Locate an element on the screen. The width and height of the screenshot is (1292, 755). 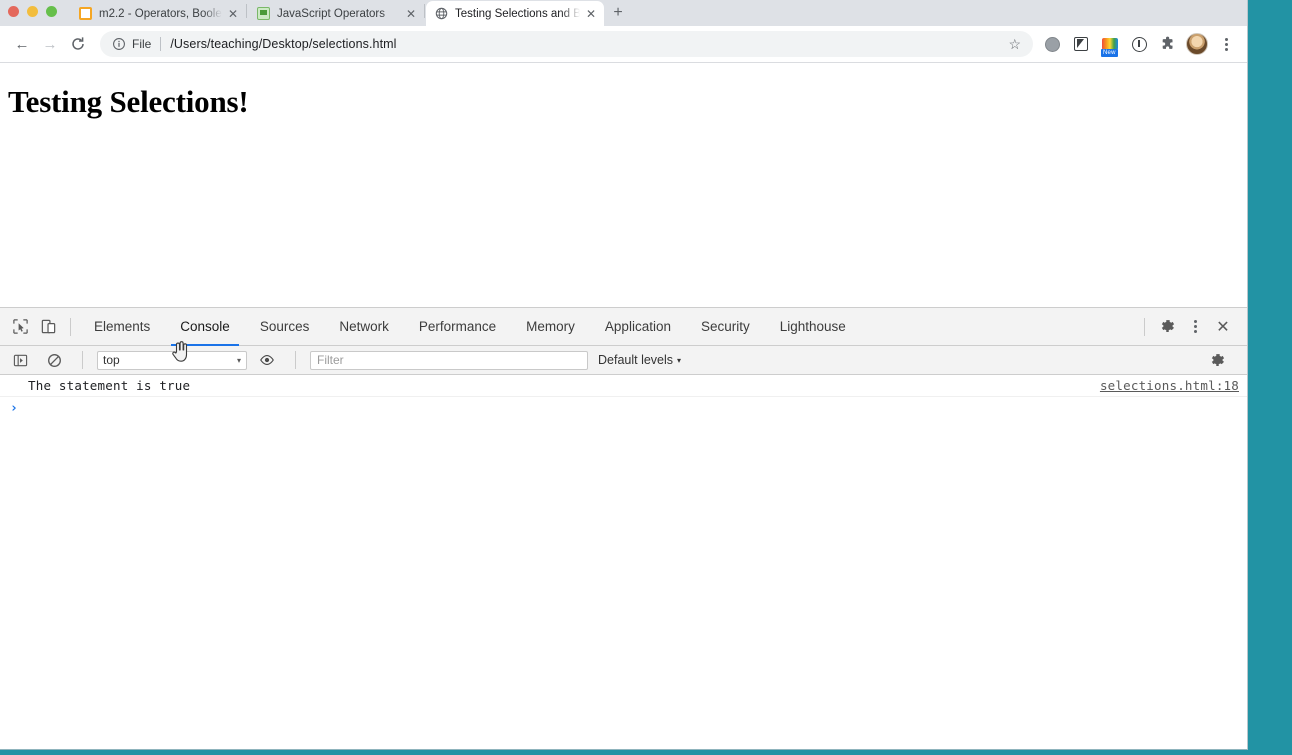
extension-info-icon is located at coordinates (1139, 44).